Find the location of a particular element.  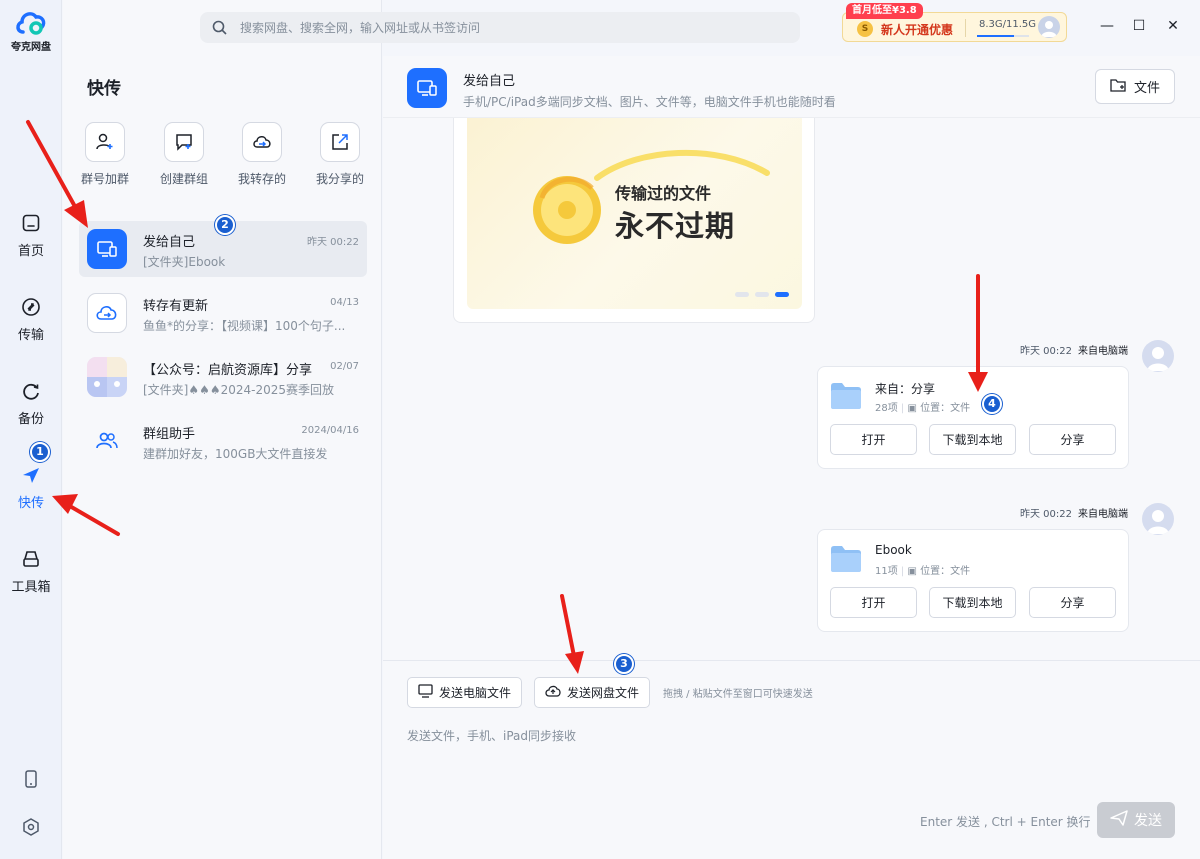

chat-title: 发给自己 is located at coordinates (489, 81).